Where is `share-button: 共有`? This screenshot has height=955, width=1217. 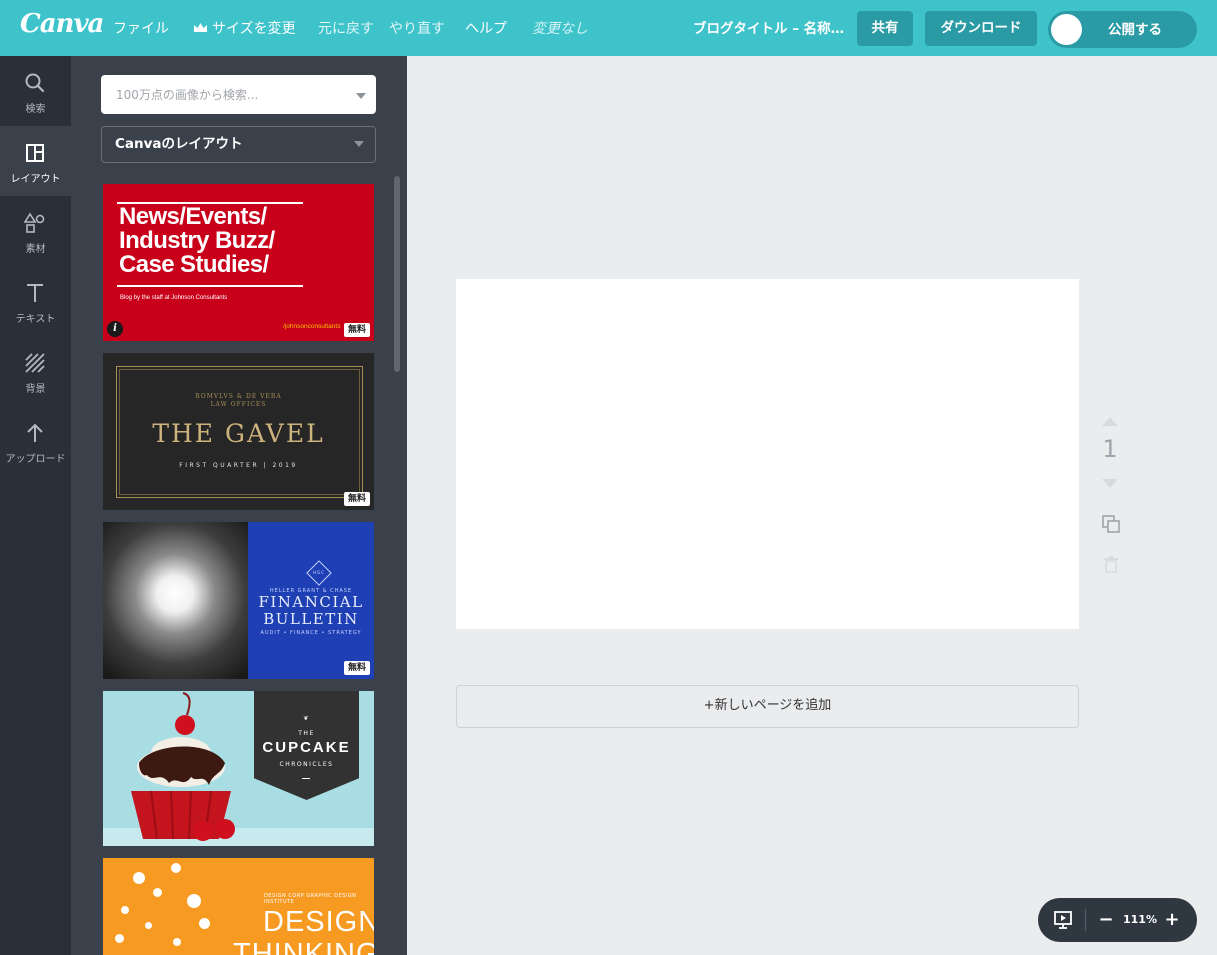
share-button: 共有 is located at coordinates (885, 28).